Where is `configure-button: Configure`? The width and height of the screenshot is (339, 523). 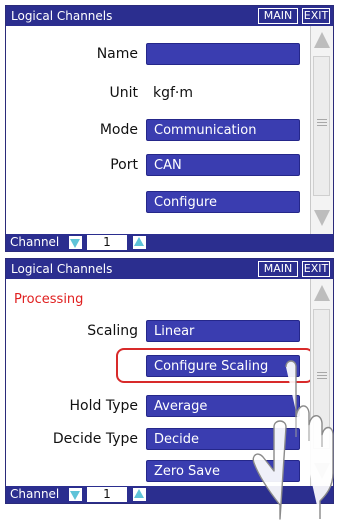 configure-button: Configure is located at coordinates (223, 202).